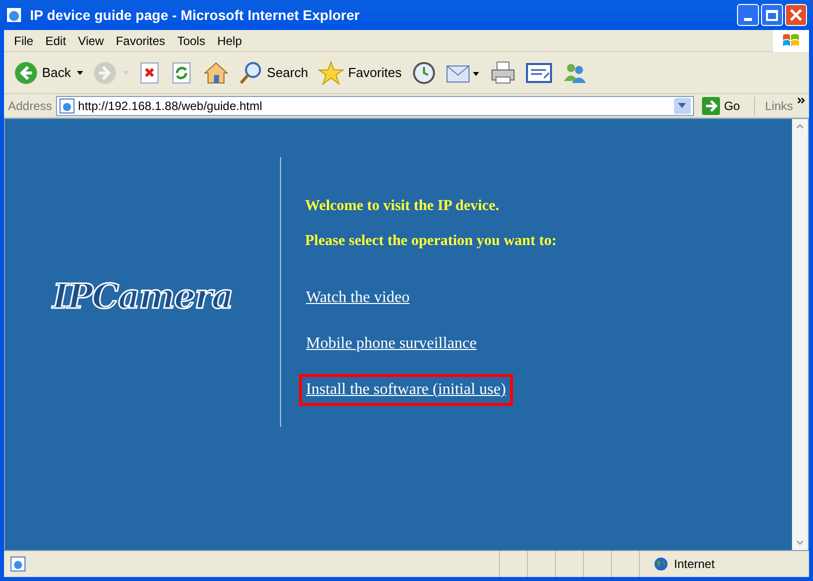  I want to click on window-title: IP device guide page - Microsoft Internet Explorer, so click(195, 15).